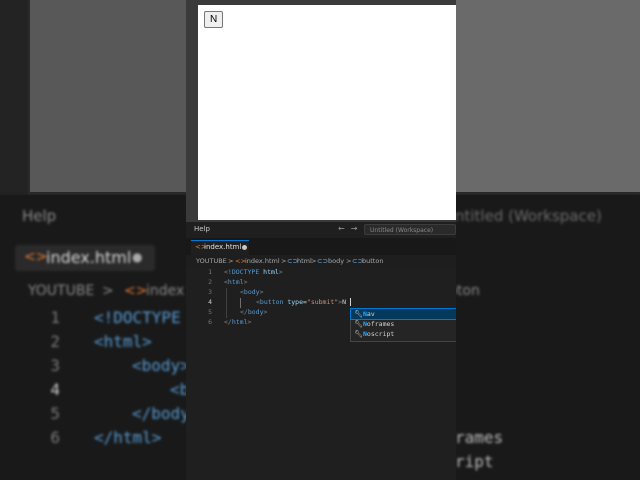 The width and height of the screenshot is (640, 480). What do you see at coordinates (55, 341) in the screenshot?
I see `background-line-number: 2` at bounding box center [55, 341].